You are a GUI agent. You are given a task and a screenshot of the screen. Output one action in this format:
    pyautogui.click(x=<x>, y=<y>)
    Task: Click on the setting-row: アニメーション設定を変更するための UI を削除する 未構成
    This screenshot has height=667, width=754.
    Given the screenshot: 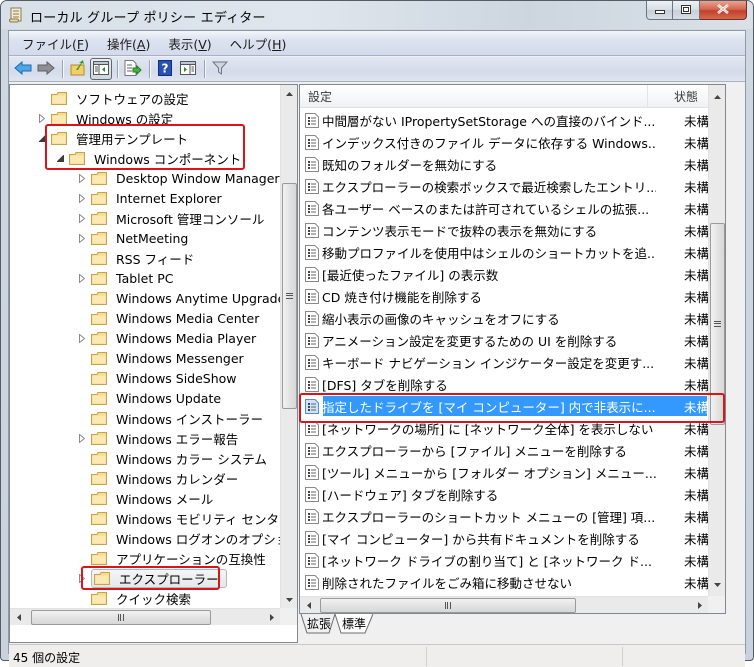 What is the action you would take?
    pyautogui.click(x=504, y=340)
    